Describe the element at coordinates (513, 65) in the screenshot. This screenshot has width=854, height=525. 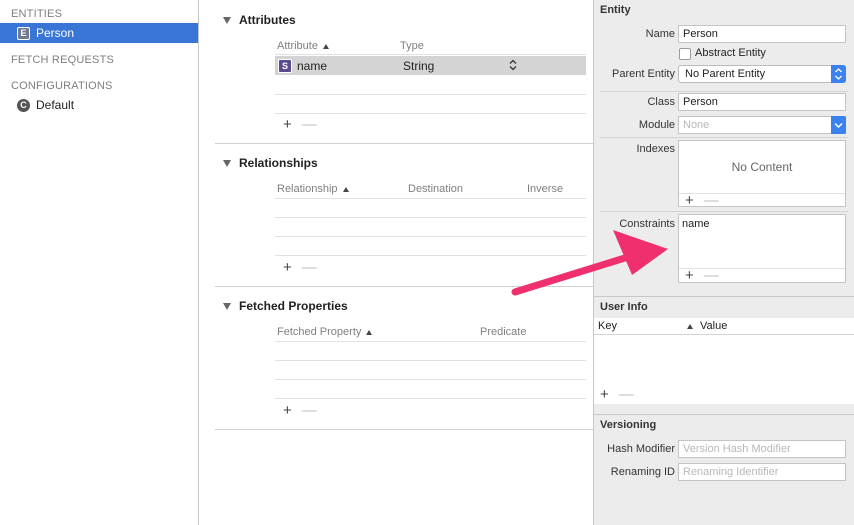
I see `updown-chevron-icon` at that location.